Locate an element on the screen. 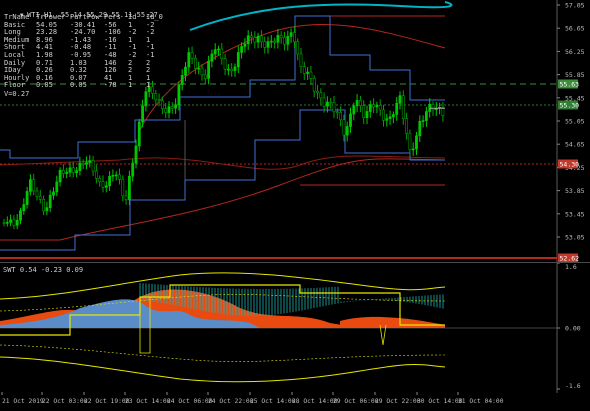  price-tick-label: 56.65 is located at coordinates (575, 29).